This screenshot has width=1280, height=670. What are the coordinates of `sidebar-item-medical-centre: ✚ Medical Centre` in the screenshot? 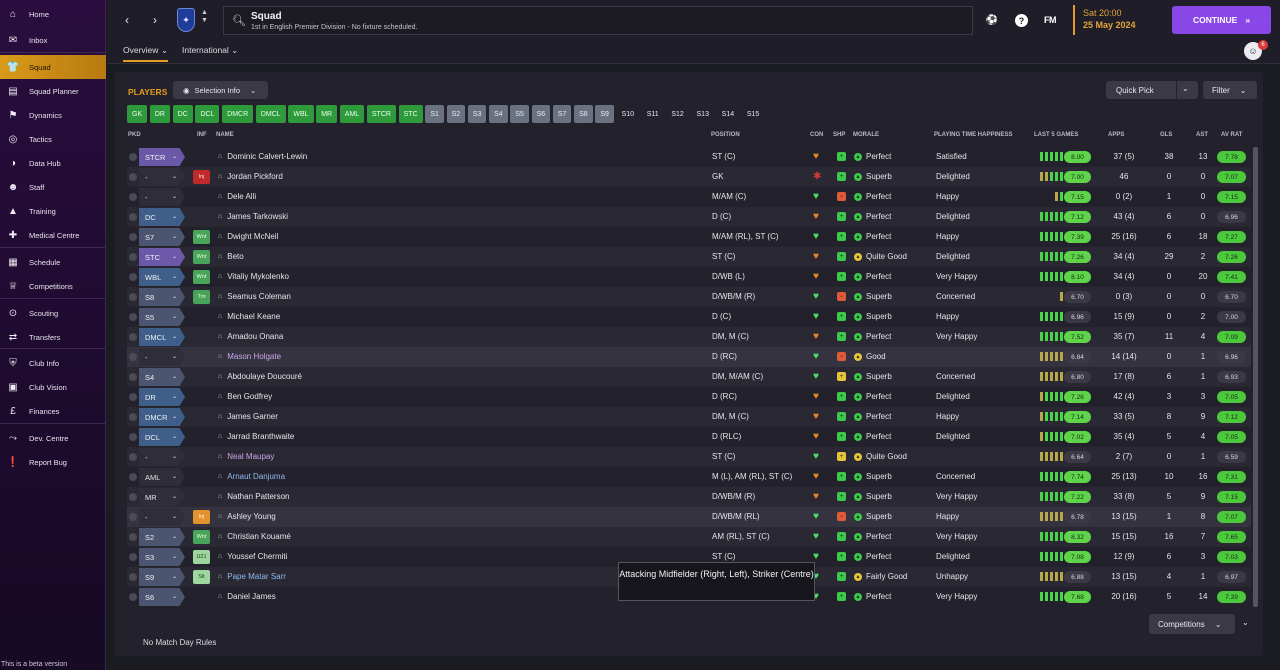 It's located at (53, 235).